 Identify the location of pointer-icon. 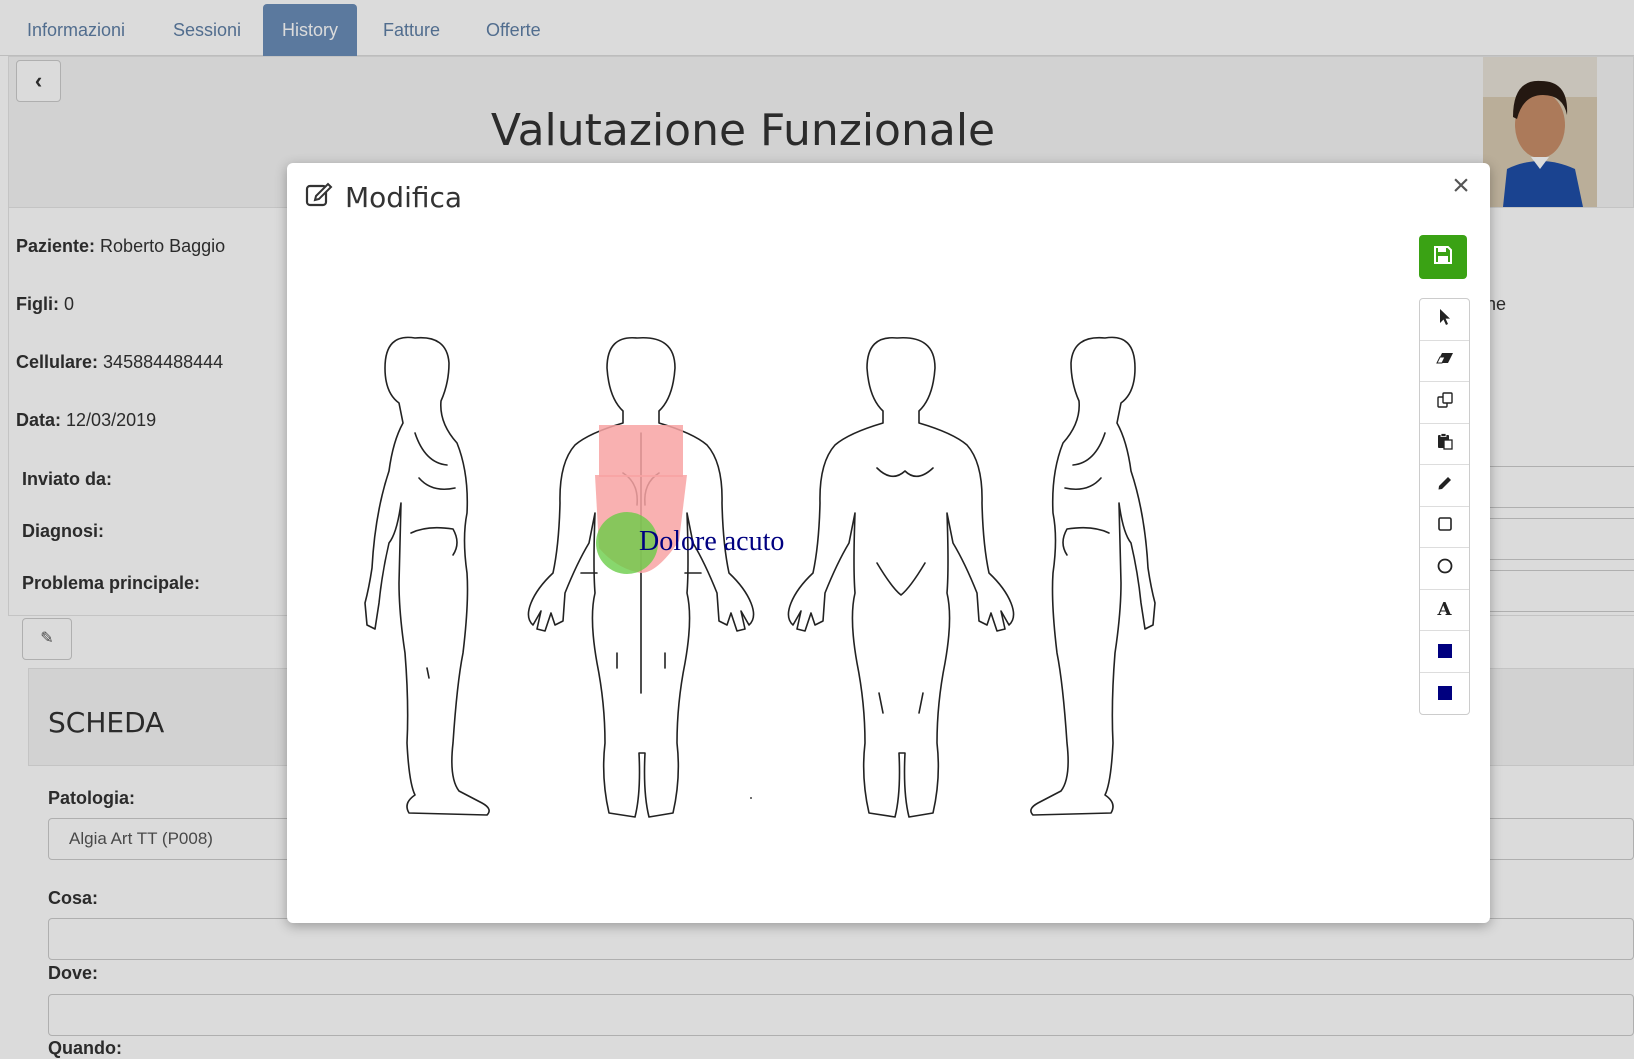
(1445, 319).